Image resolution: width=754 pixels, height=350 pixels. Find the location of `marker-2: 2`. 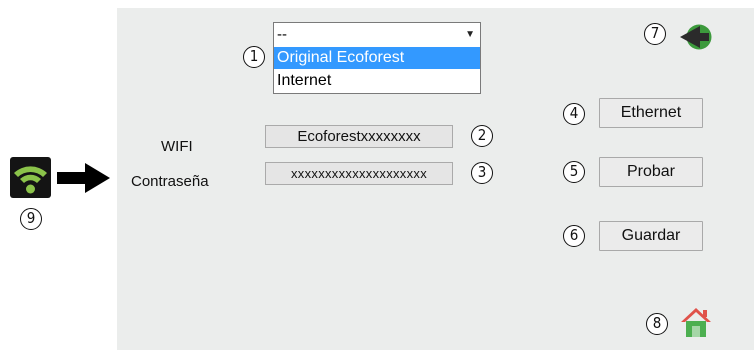

marker-2: 2 is located at coordinates (482, 136).